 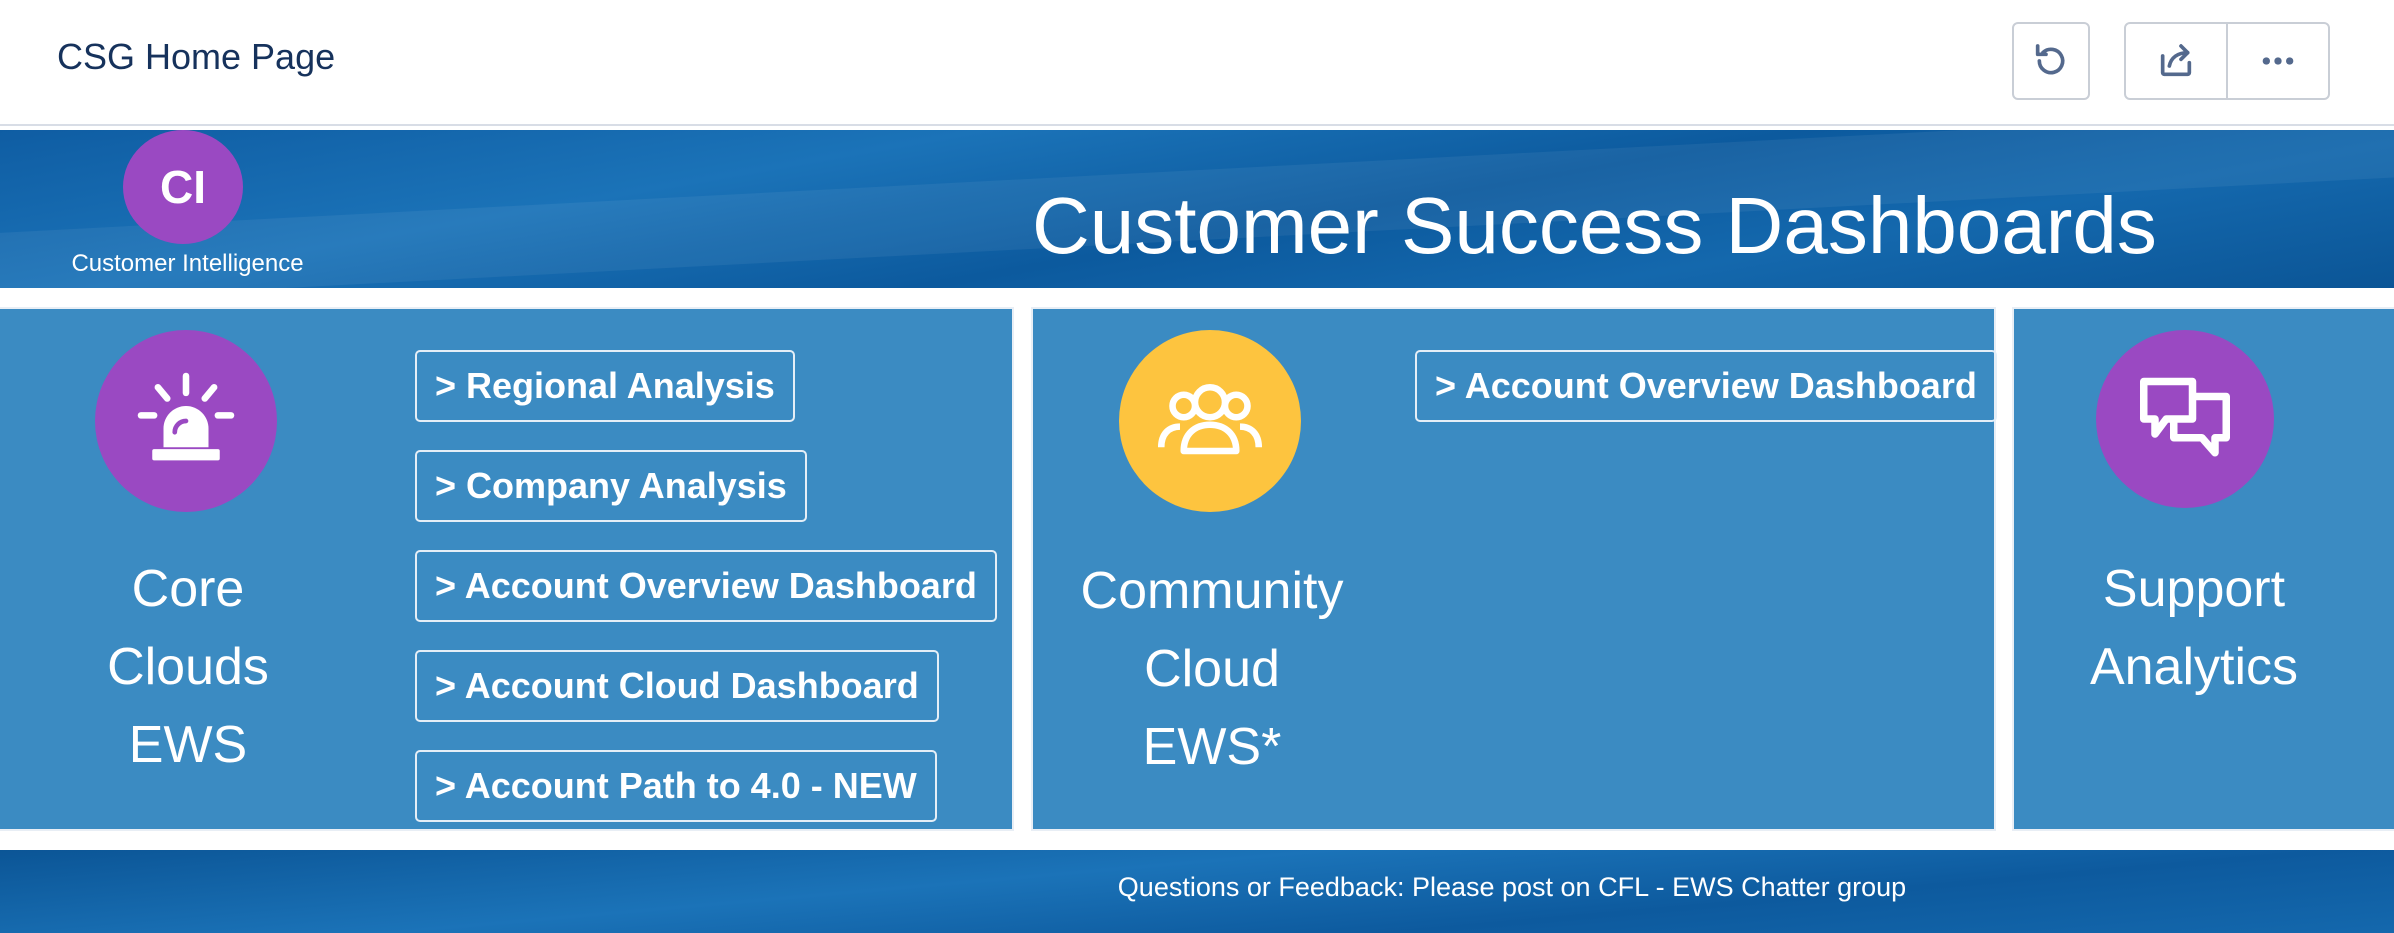 I want to click on label-line: Clouds, so click(x=188, y=667).